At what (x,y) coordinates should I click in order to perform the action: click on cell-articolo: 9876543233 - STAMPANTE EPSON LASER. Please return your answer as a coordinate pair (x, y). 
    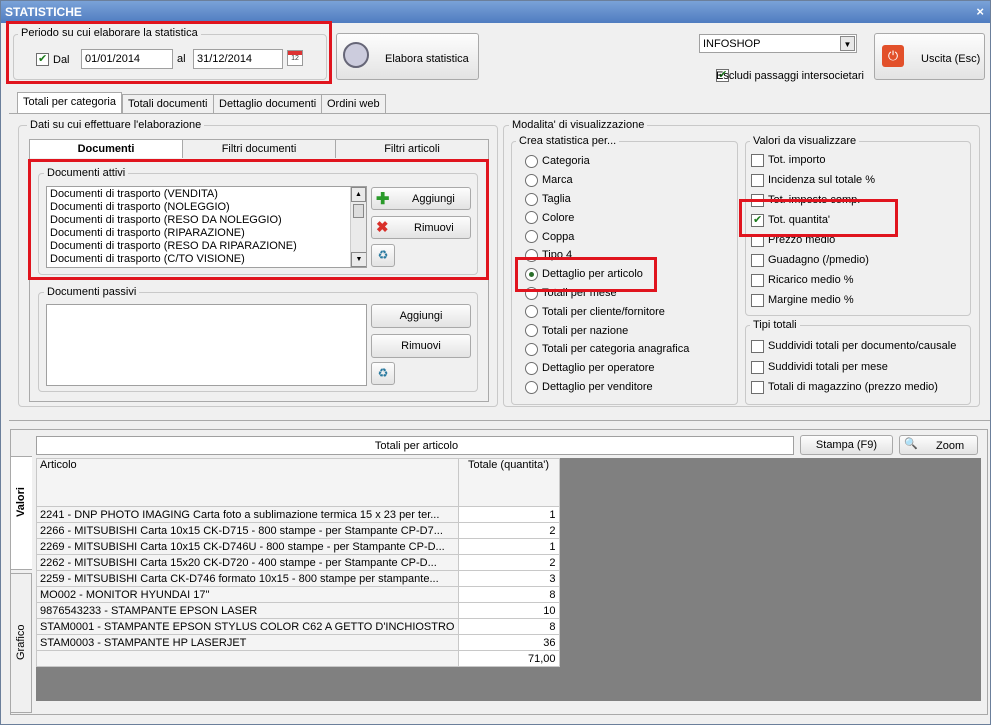
    Looking at the image, I should click on (247, 610).